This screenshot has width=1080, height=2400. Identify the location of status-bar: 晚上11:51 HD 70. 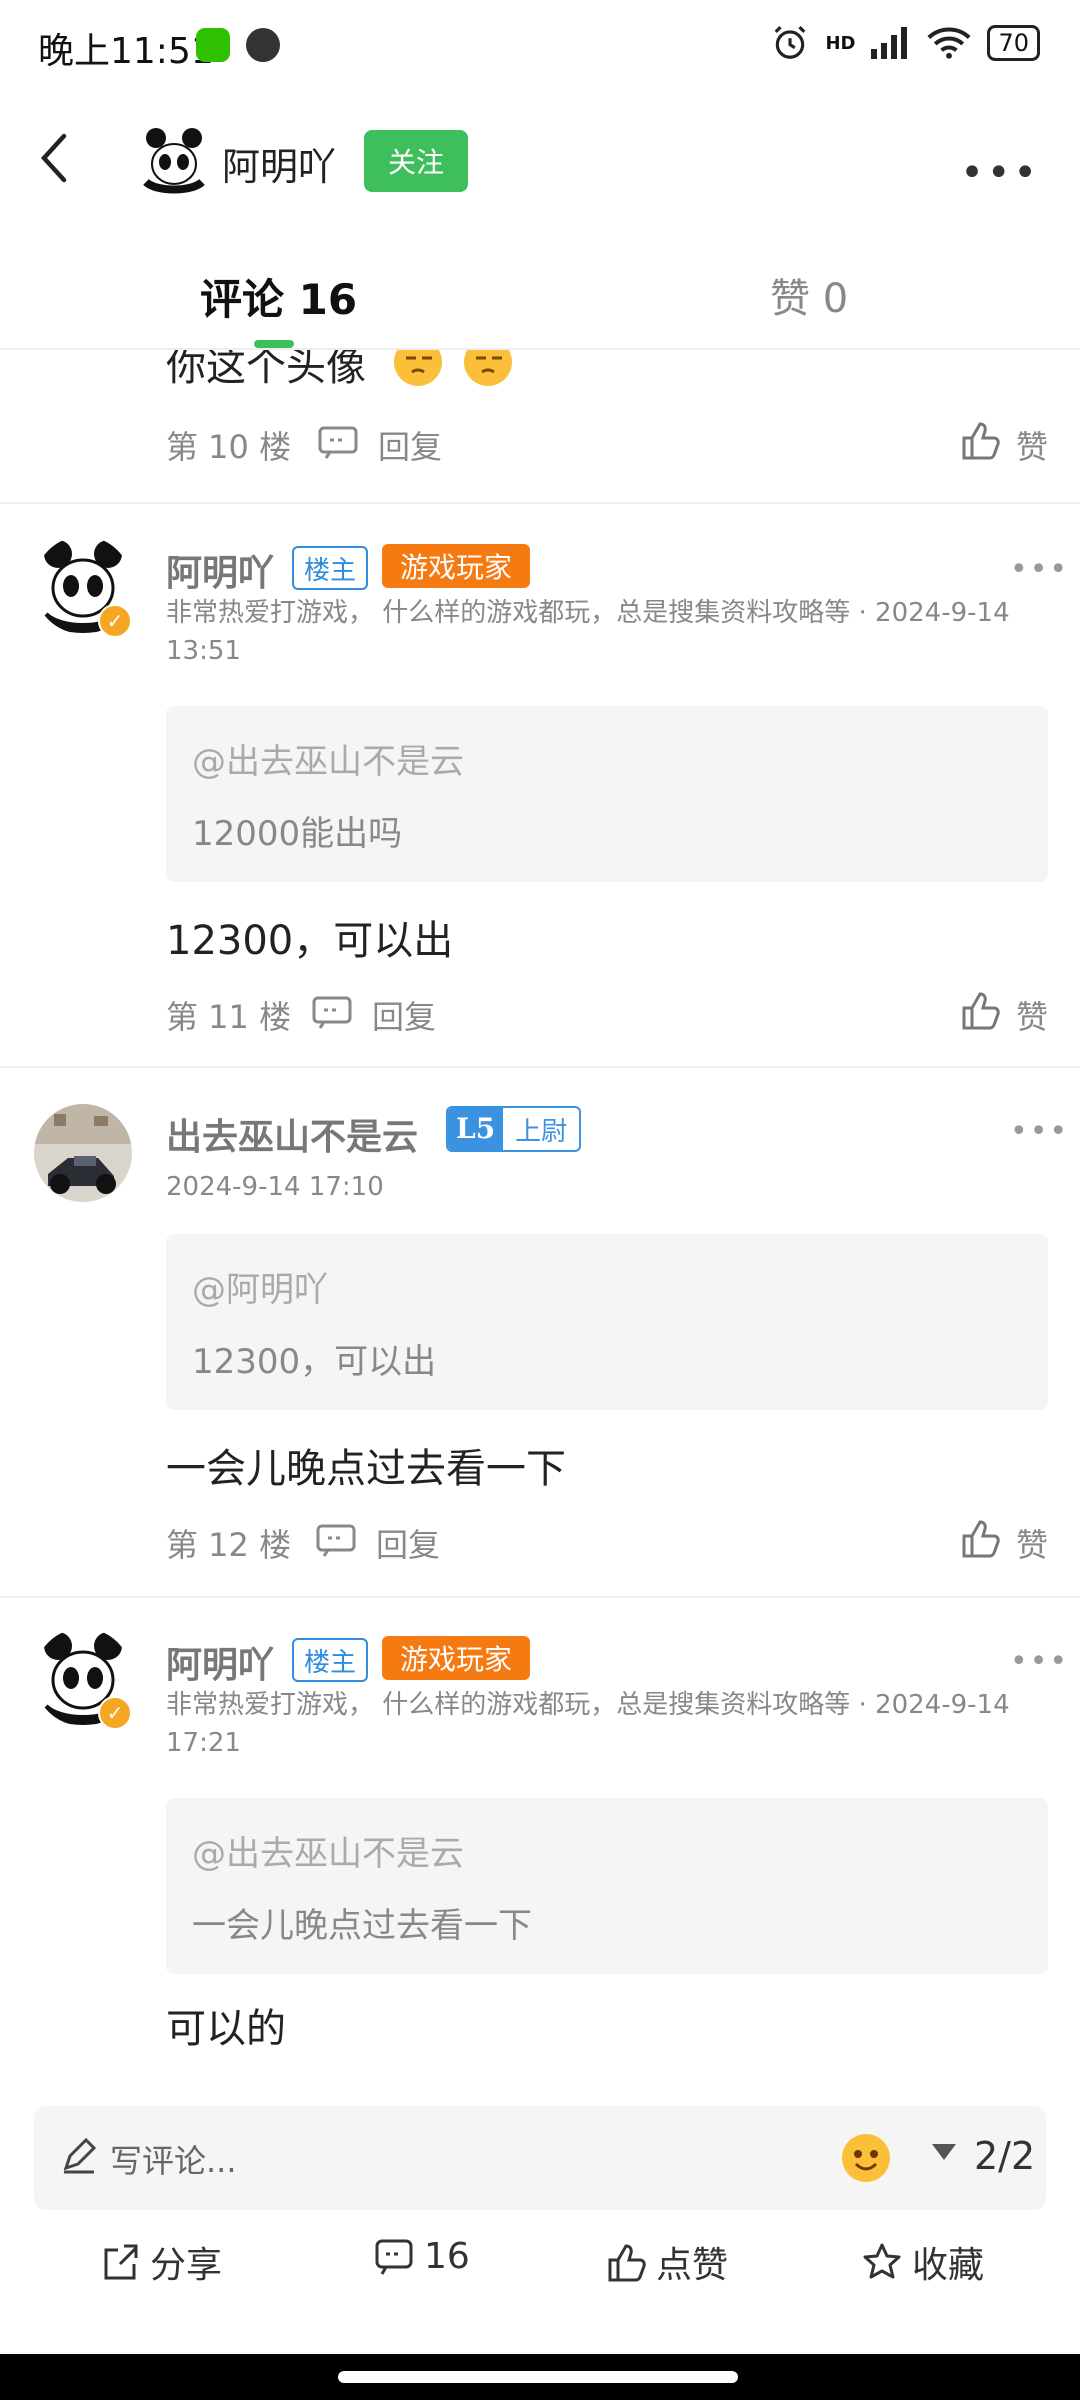
(540, 45).